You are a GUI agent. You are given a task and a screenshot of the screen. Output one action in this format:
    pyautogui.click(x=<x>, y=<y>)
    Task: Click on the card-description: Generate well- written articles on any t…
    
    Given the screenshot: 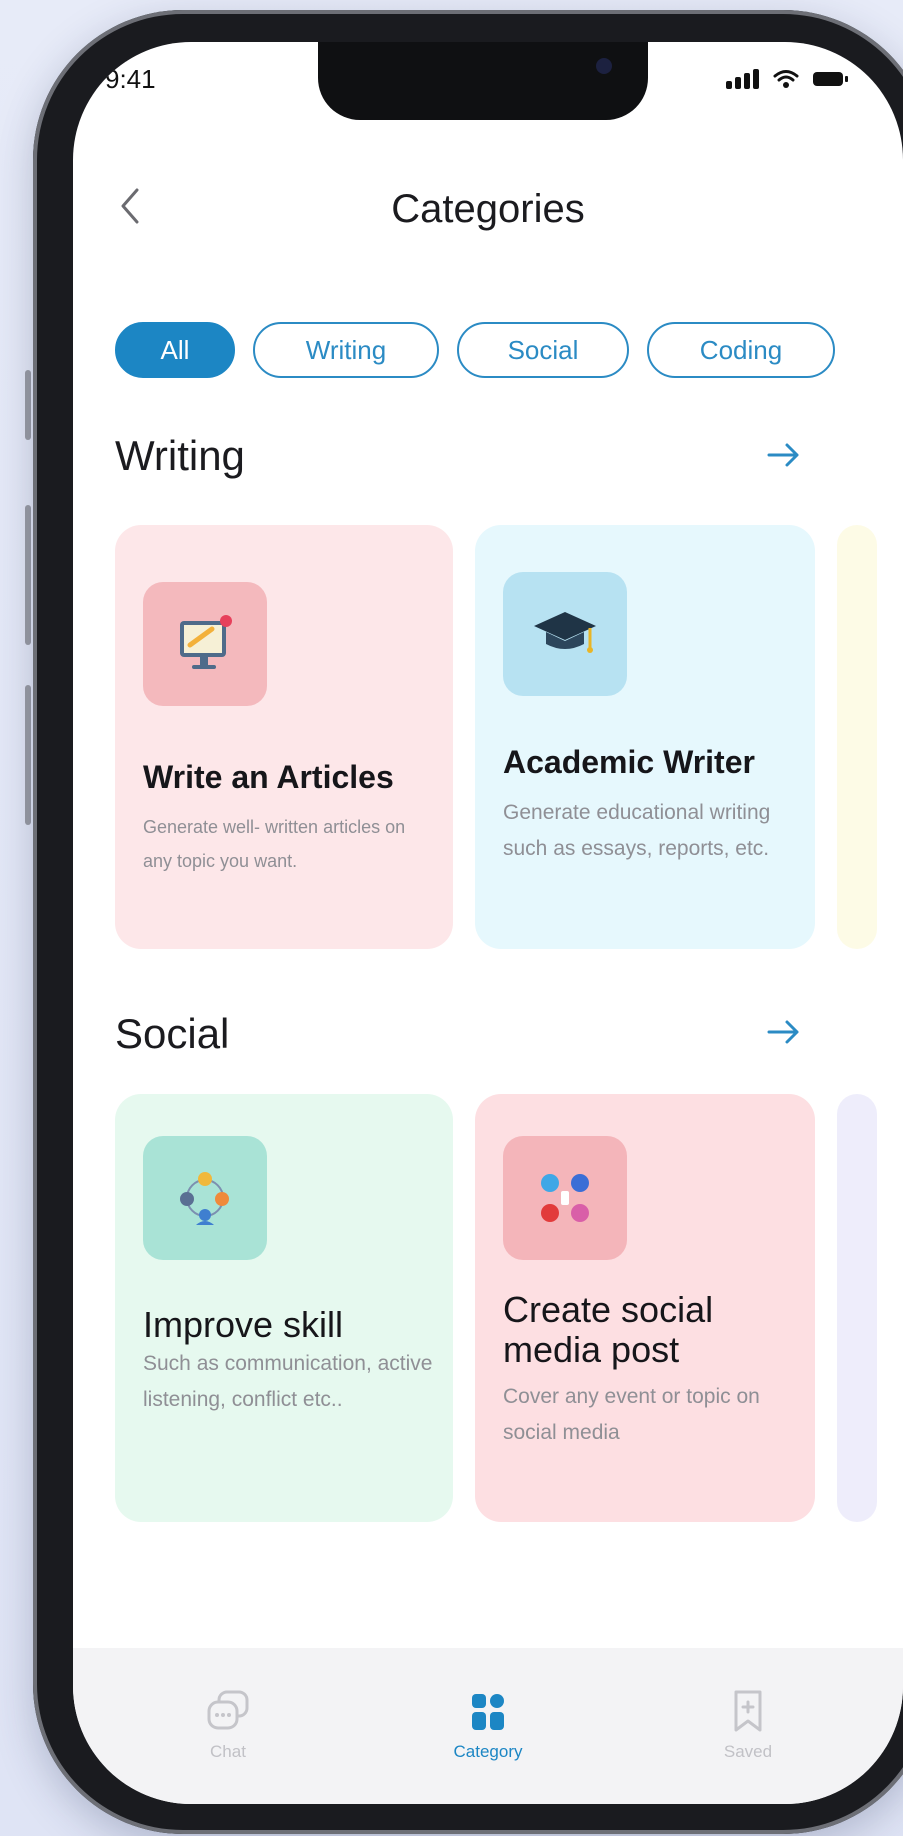 What is the action you would take?
    pyautogui.click(x=274, y=844)
    